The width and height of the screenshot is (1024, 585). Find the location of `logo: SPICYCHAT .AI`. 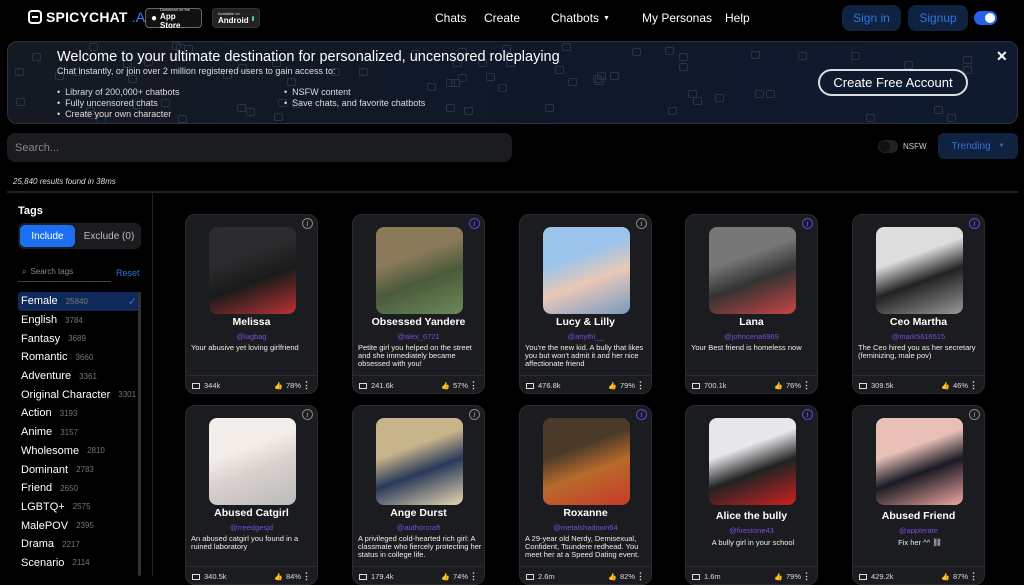

logo: SPICYCHAT .AI is located at coordinates (88, 17).